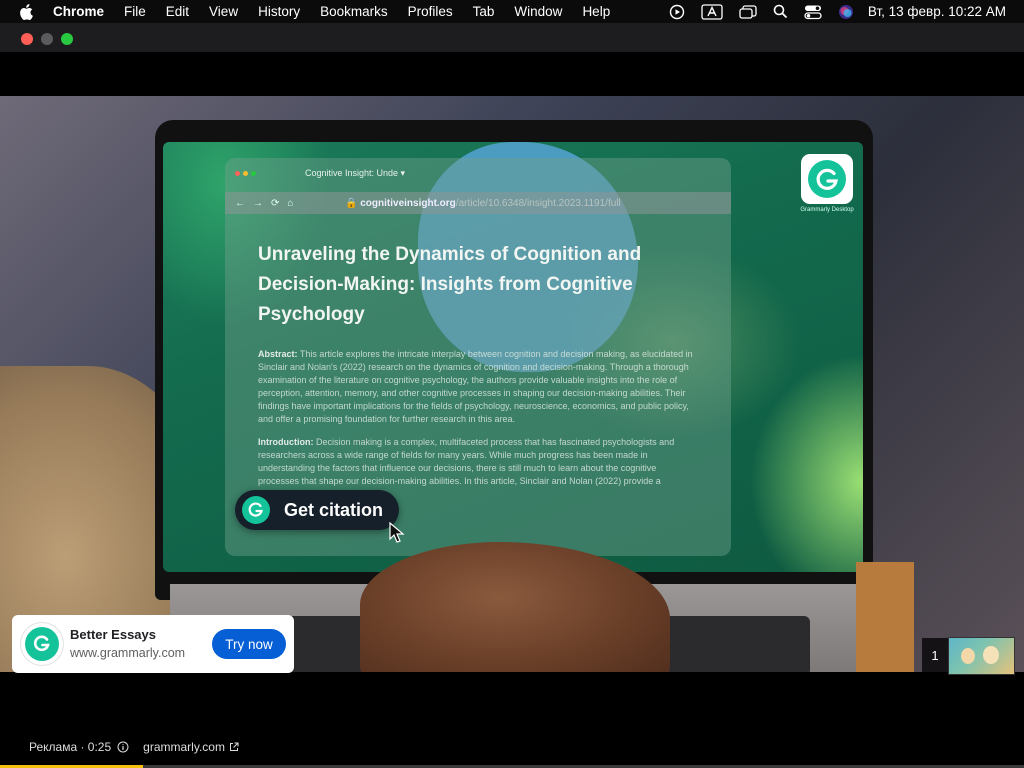  What do you see at coordinates (846, 12) in the screenshot?
I see `siri-icon` at bounding box center [846, 12].